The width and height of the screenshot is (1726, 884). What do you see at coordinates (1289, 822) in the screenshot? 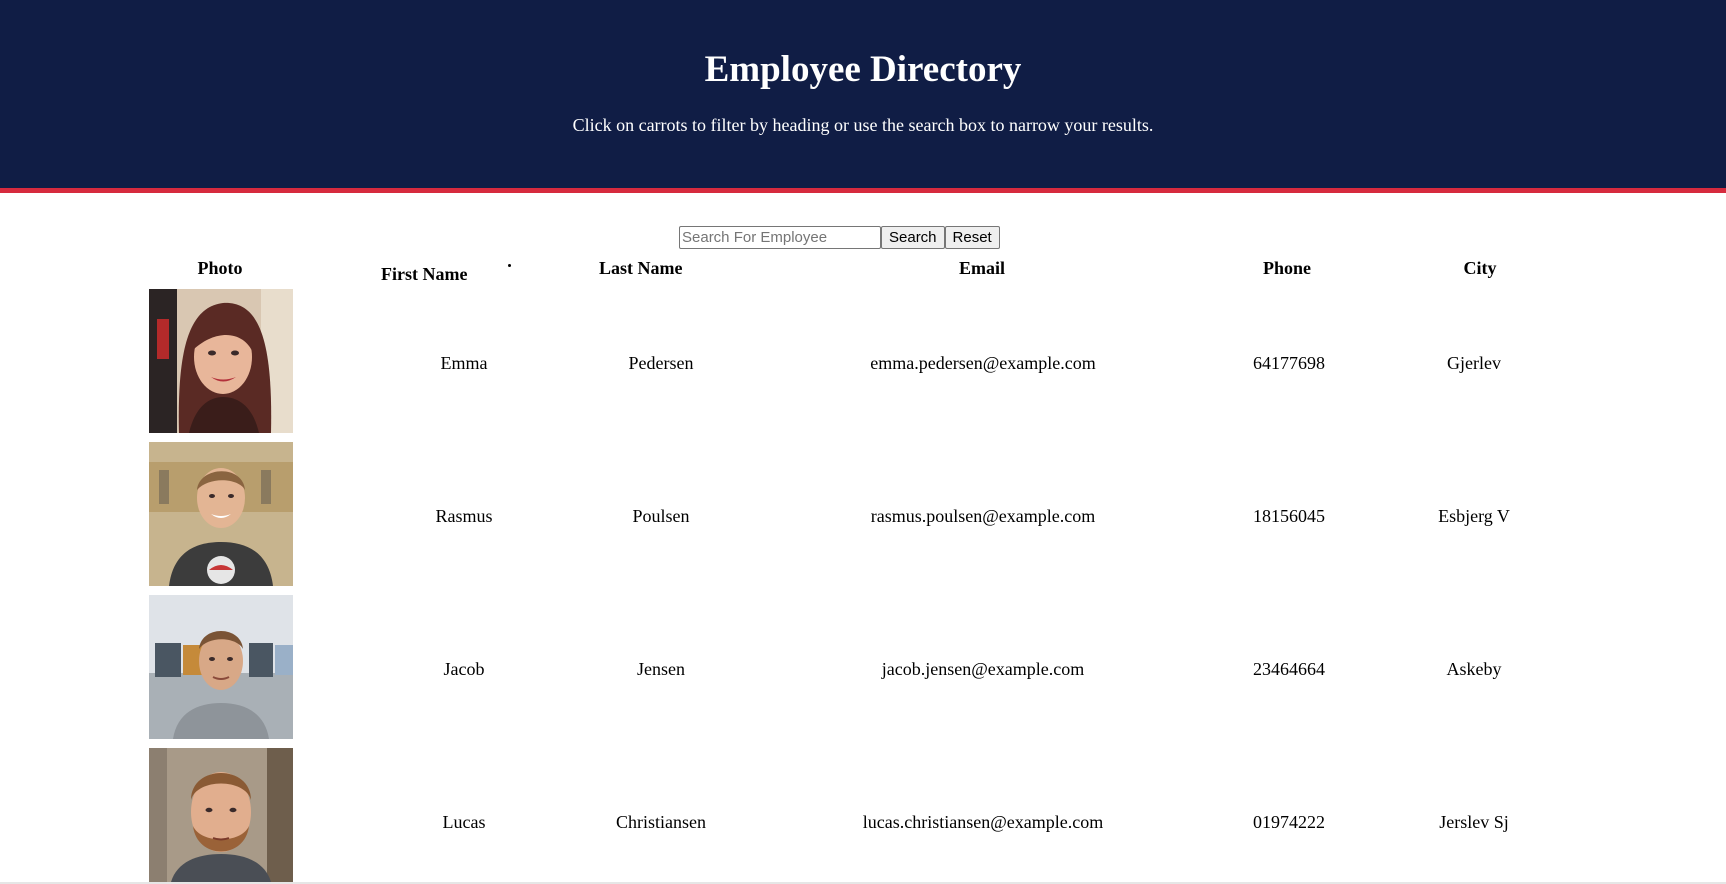
I see `cell-phone: 01974222` at bounding box center [1289, 822].